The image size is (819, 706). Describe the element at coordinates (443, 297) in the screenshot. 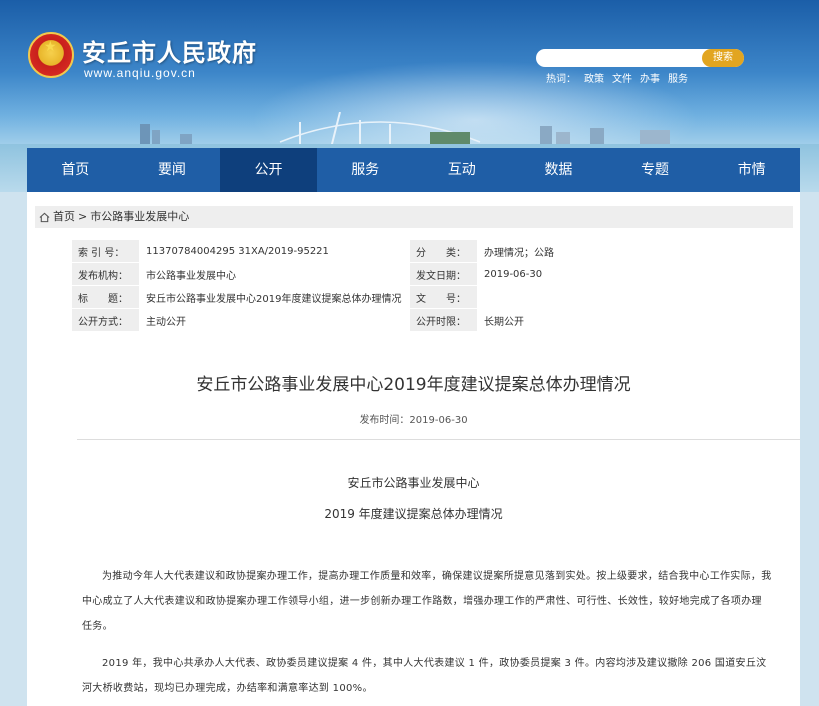

I see `docno-label: 文 号：` at that location.